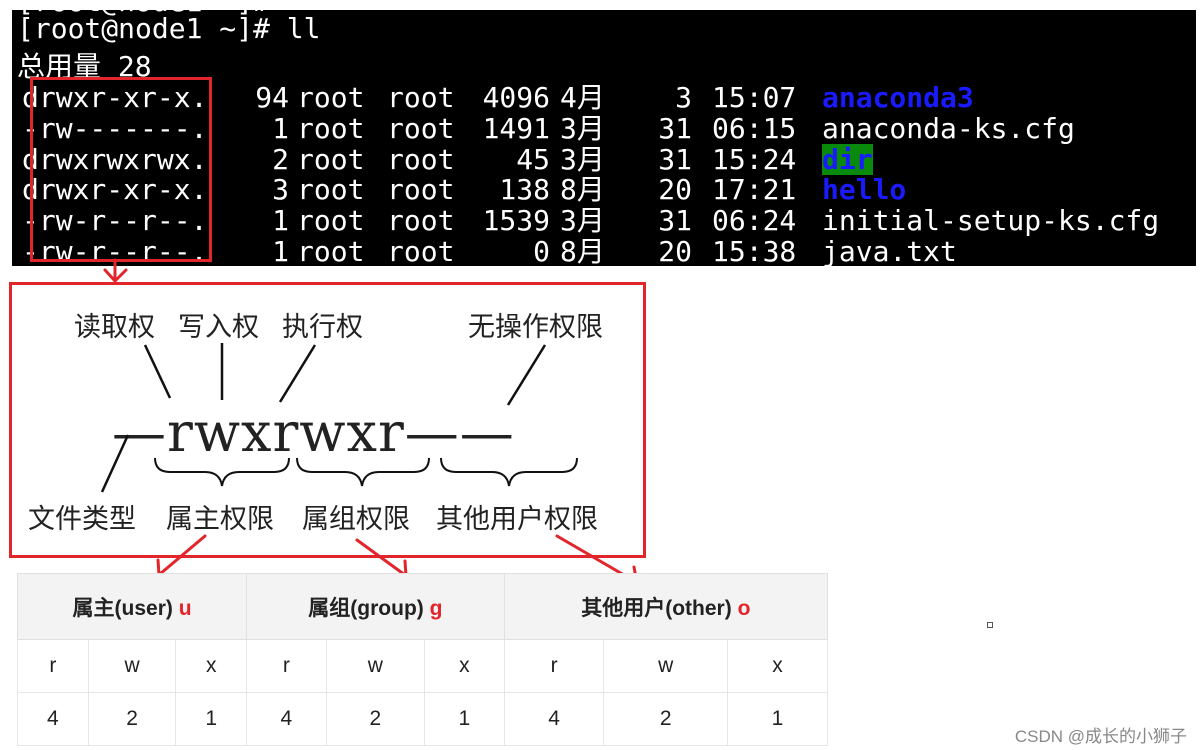 The image size is (1201, 750). Describe the element at coordinates (744, 608) in the screenshot. I see `other-letter: o` at that location.